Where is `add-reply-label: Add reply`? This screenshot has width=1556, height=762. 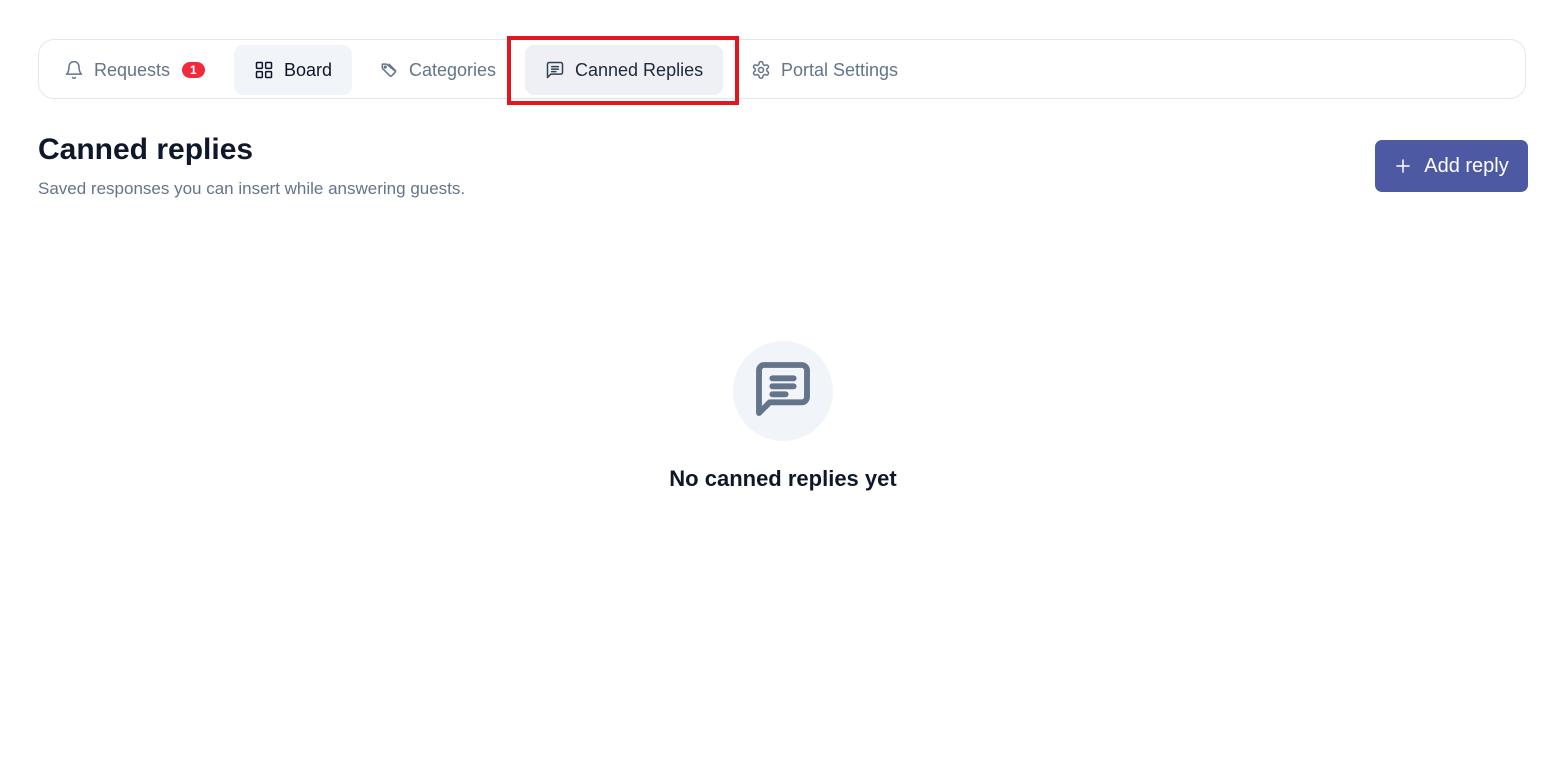
add-reply-label: Add reply is located at coordinates (1466, 165).